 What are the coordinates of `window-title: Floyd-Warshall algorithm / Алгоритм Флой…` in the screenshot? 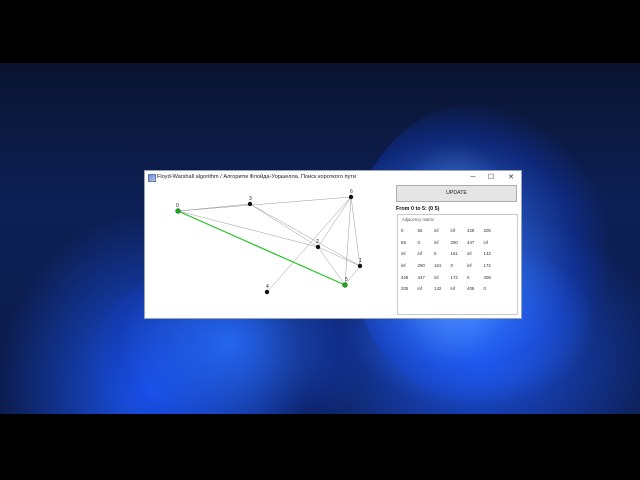 It's located at (257, 177).